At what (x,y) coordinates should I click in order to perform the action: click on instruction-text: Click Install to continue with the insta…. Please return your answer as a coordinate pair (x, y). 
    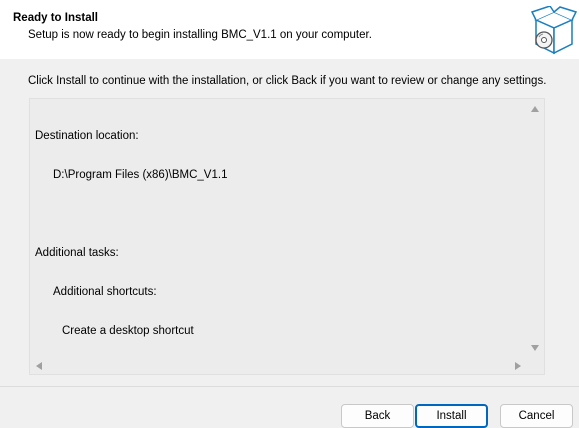
    Looking at the image, I should click on (287, 81).